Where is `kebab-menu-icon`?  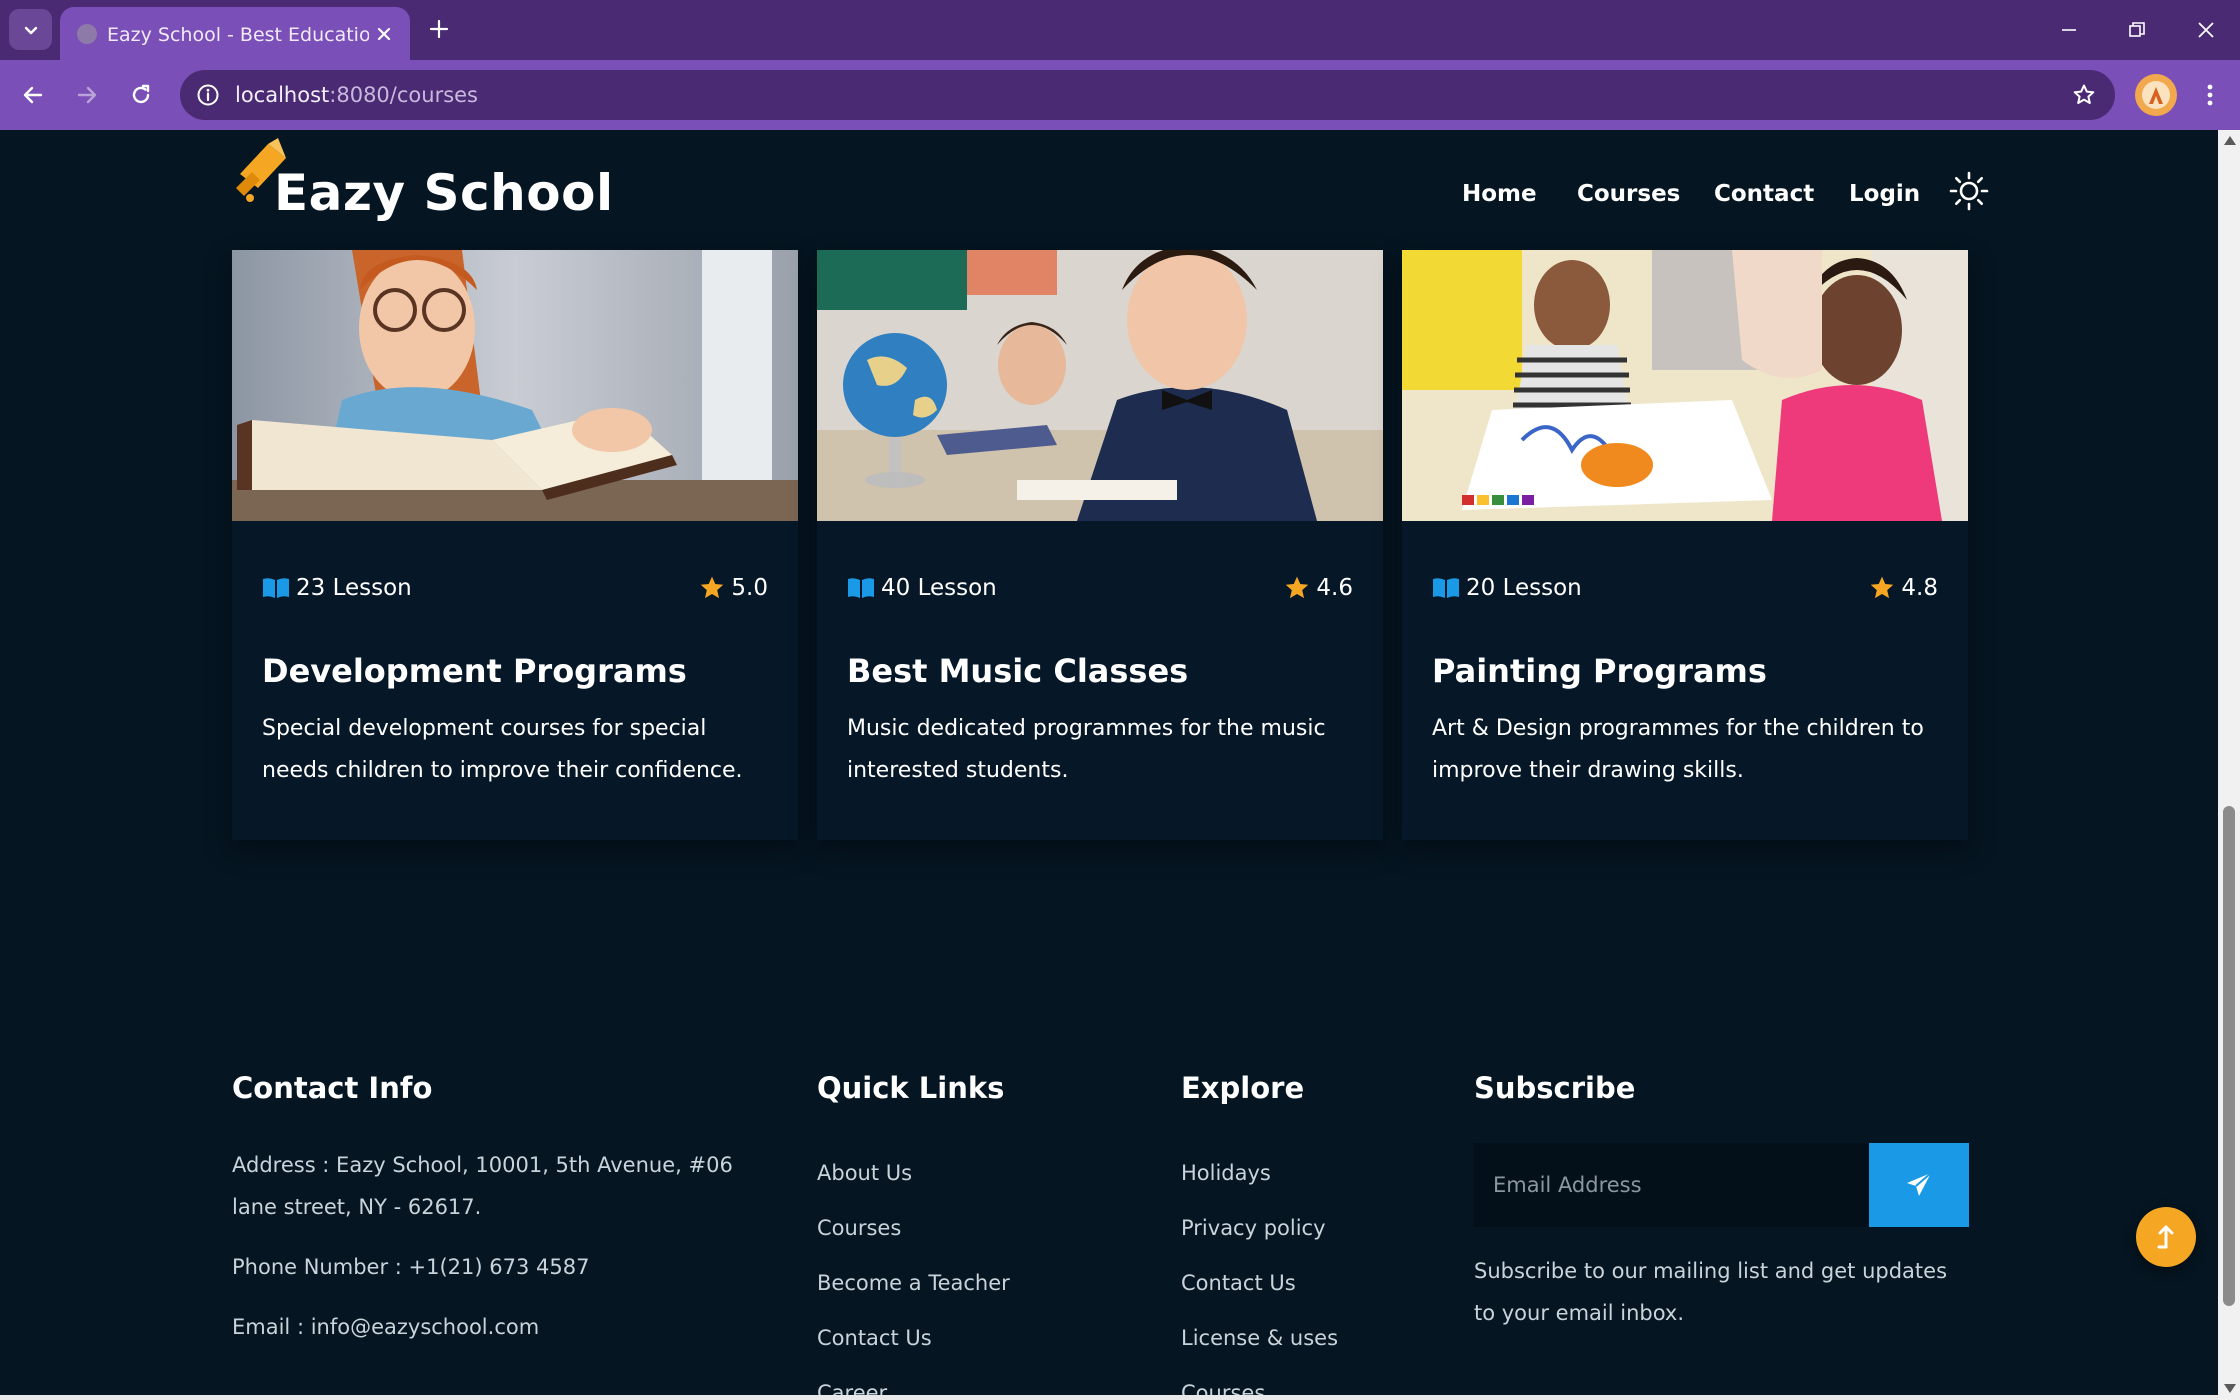
kebab-menu-icon is located at coordinates (2210, 95).